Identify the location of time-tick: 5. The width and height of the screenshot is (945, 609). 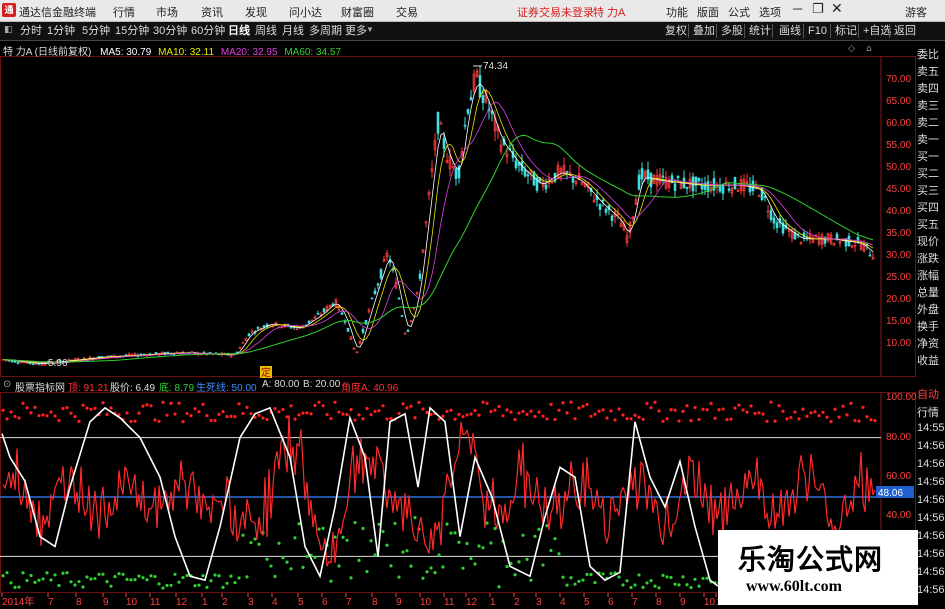
(587, 602).